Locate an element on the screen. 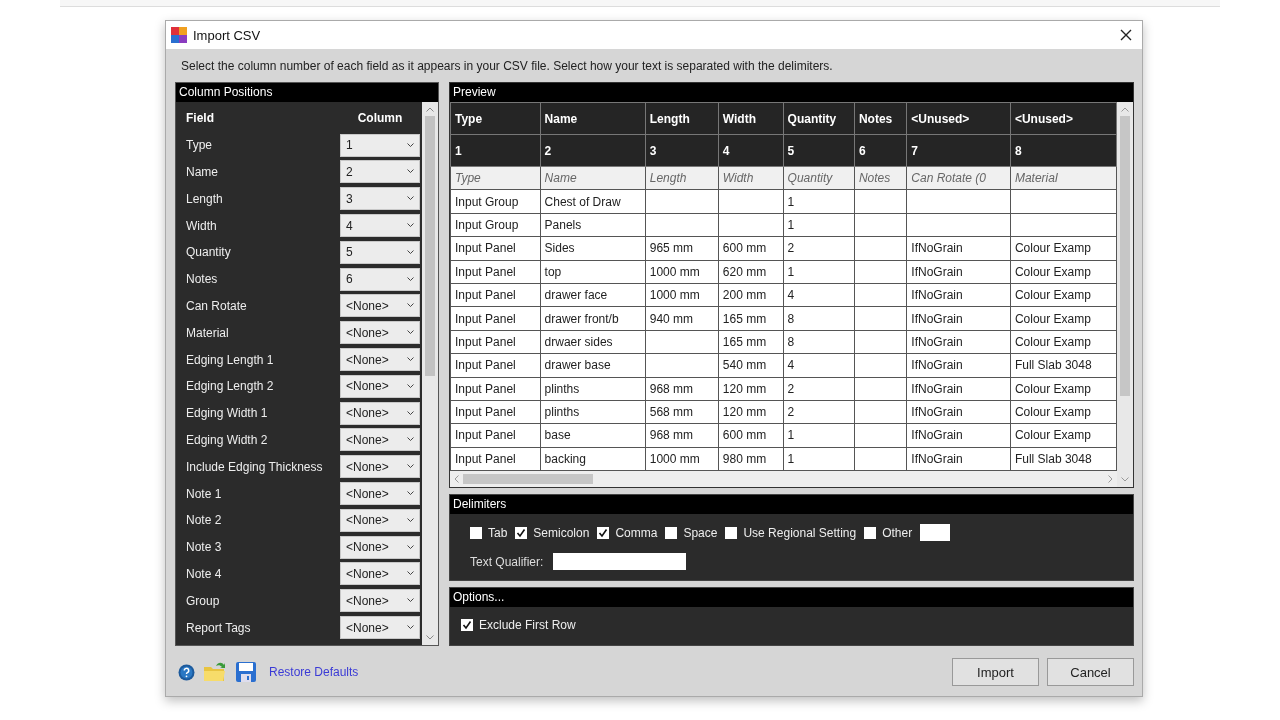  column-dropdown: 6 is located at coordinates (380, 279).